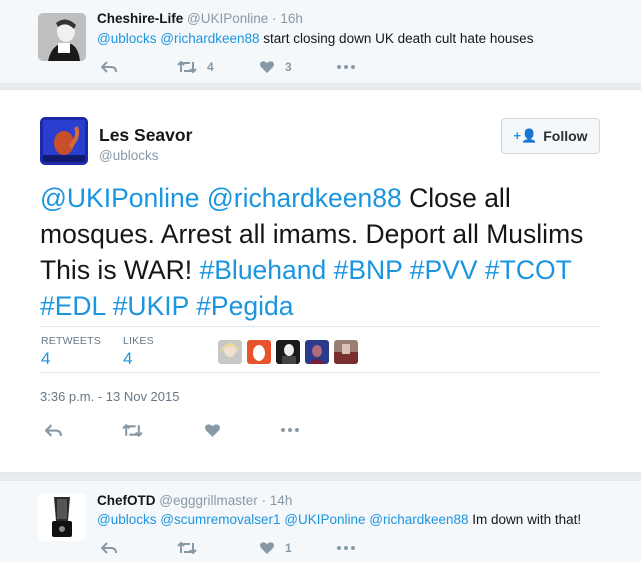 This screenshot has height=562, width=641. Describe the element at coordinates (247, 67) in the screenshot. I see `tweet-actions: 4 3` at that location.